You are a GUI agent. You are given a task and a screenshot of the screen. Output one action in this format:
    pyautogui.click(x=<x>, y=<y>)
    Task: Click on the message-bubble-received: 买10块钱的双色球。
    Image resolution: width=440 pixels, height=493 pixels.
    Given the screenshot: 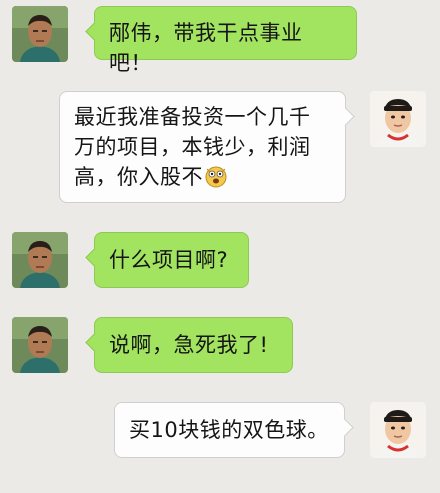 What is the action you would take?
    pyautogui.click(x=234, y=430)
    